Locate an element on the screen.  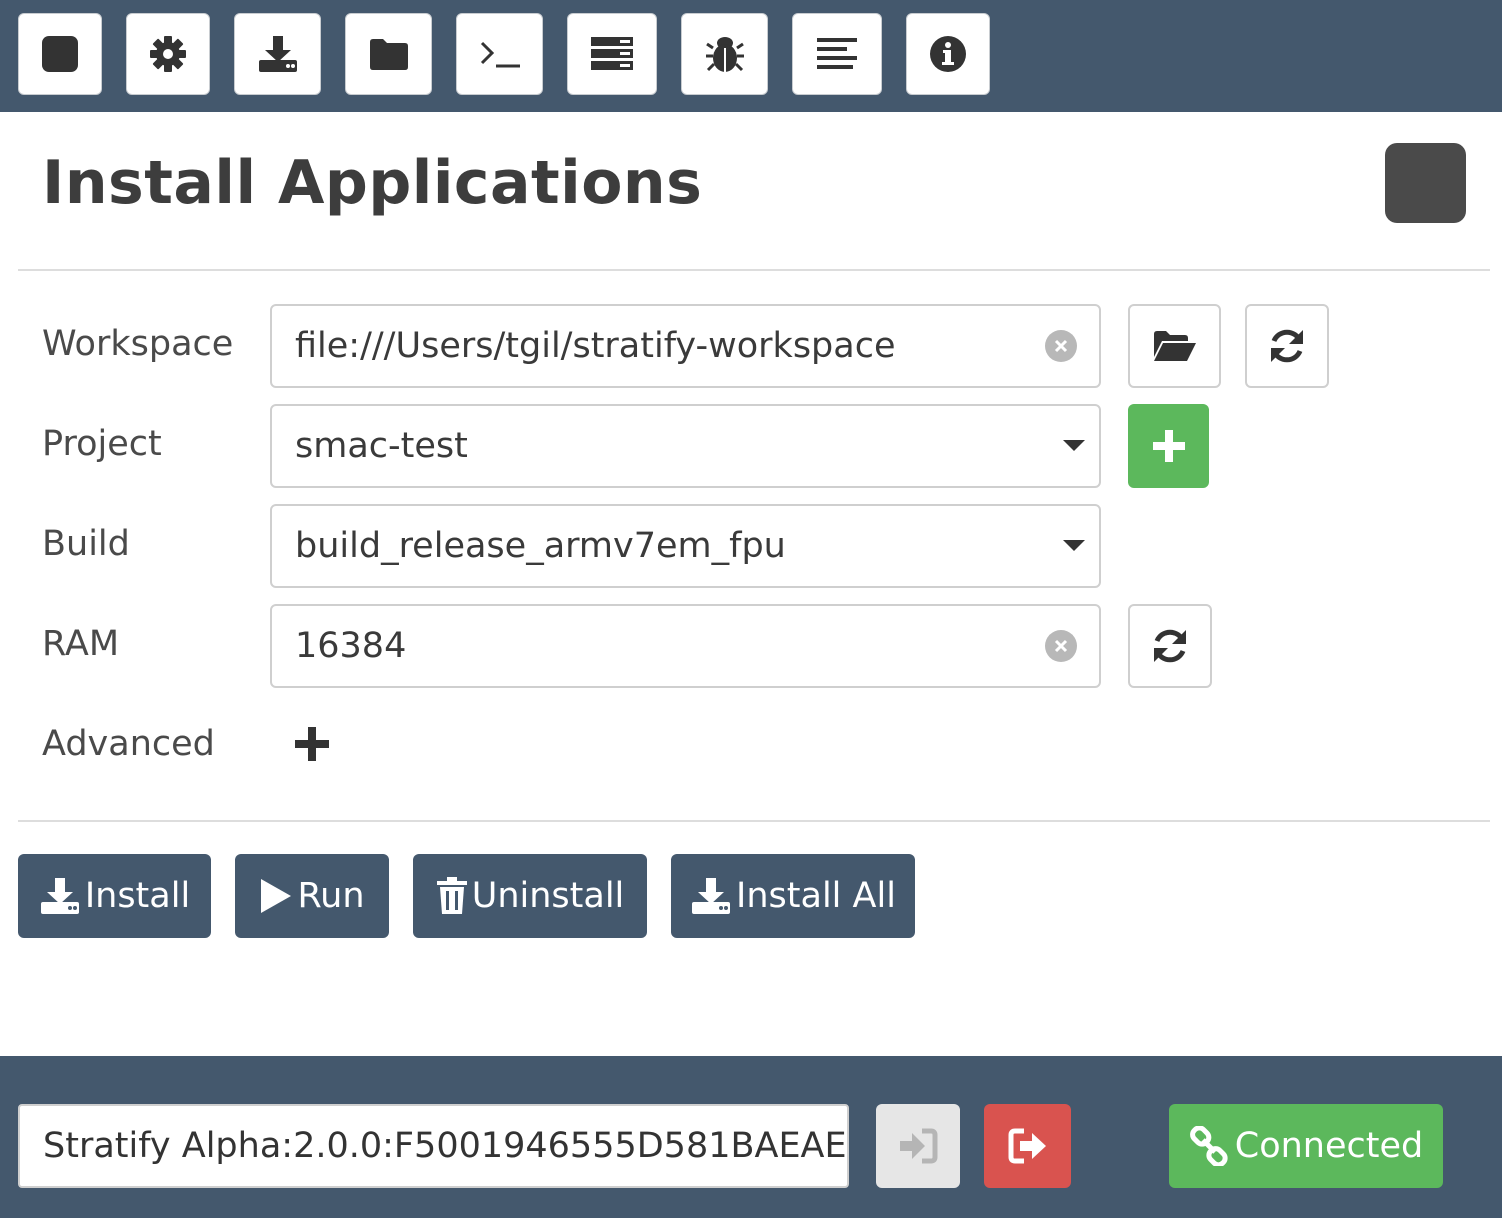
workspace-label: Workspace is located at coordinates (138, 344).